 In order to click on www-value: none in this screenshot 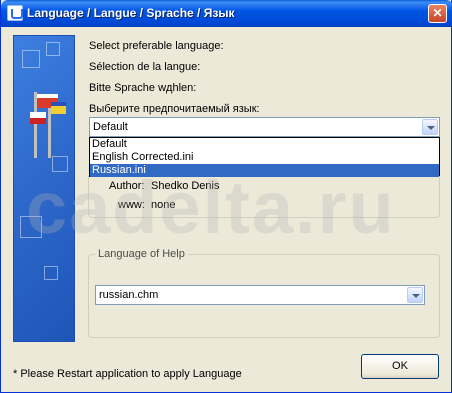, I will do `click(163, 205)`.